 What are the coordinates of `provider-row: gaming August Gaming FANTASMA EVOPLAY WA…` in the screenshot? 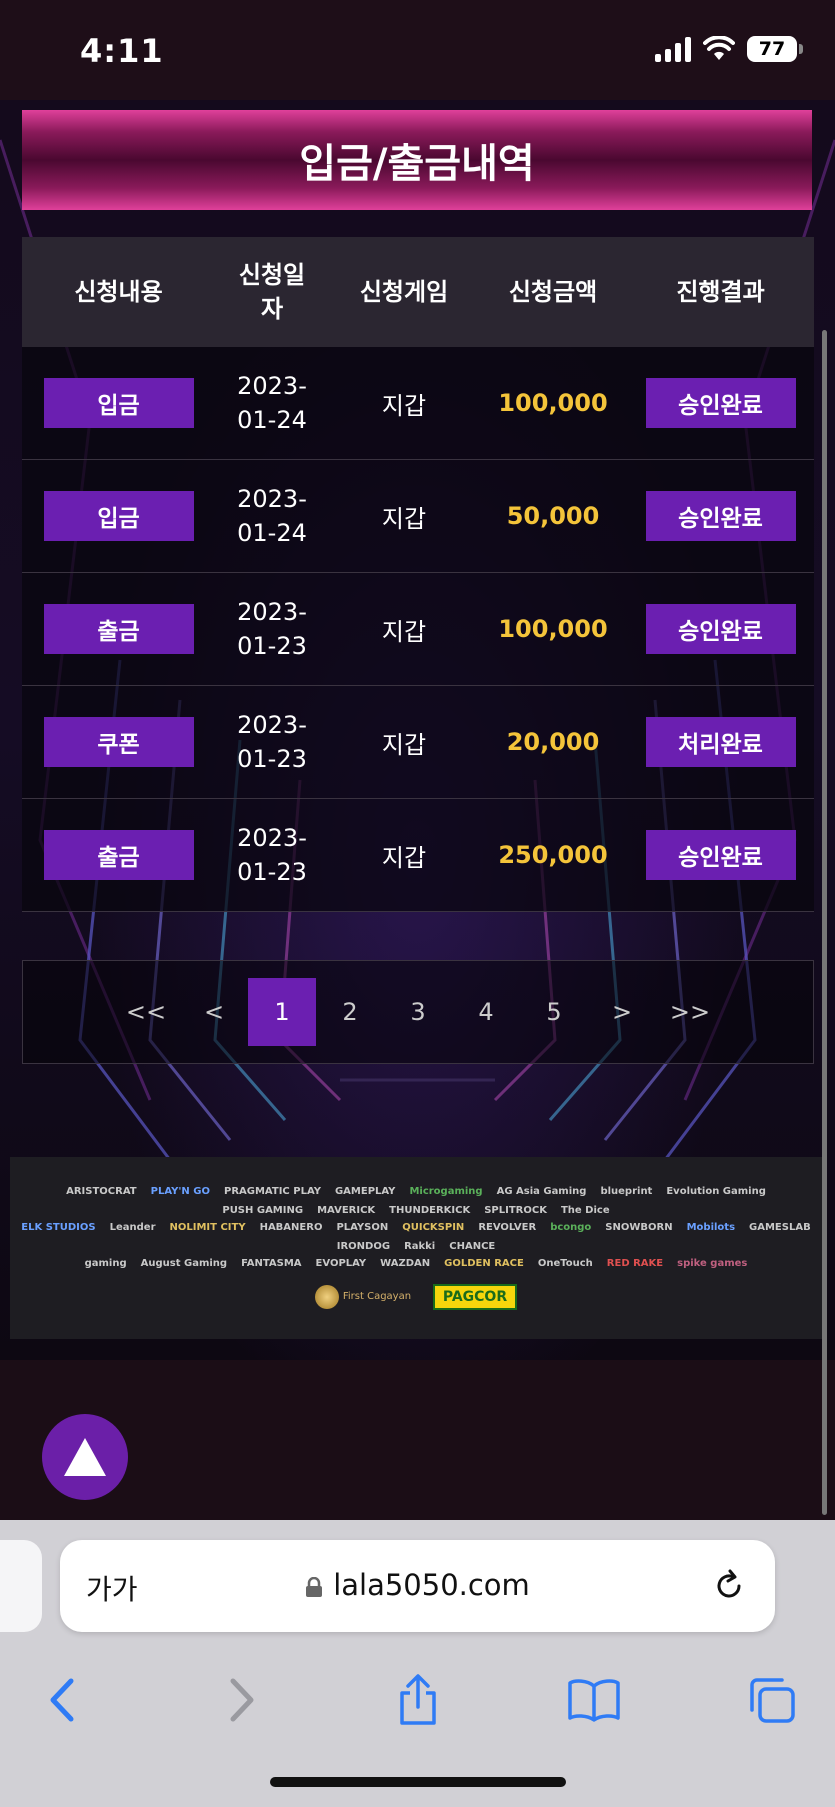 It's located at (416, 1263).